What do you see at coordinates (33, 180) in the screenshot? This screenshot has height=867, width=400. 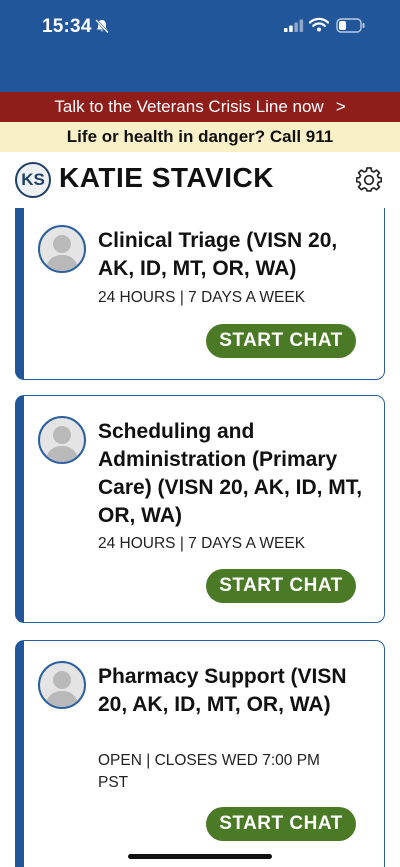 I see `user-initials-avatar: KS` at bounding box center [33, 180].